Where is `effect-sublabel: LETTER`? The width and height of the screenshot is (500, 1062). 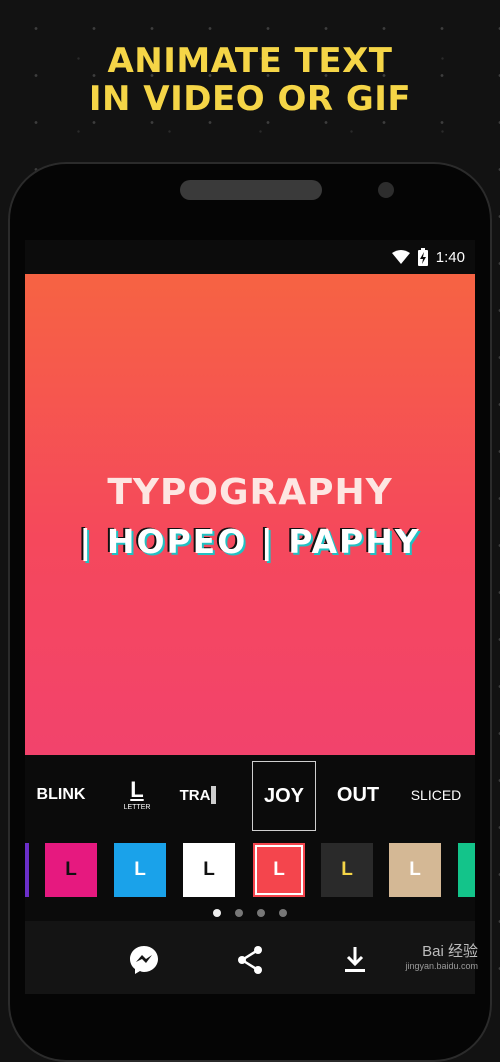
effect-sublabel: LETTER is located at coordinates (137, 807).